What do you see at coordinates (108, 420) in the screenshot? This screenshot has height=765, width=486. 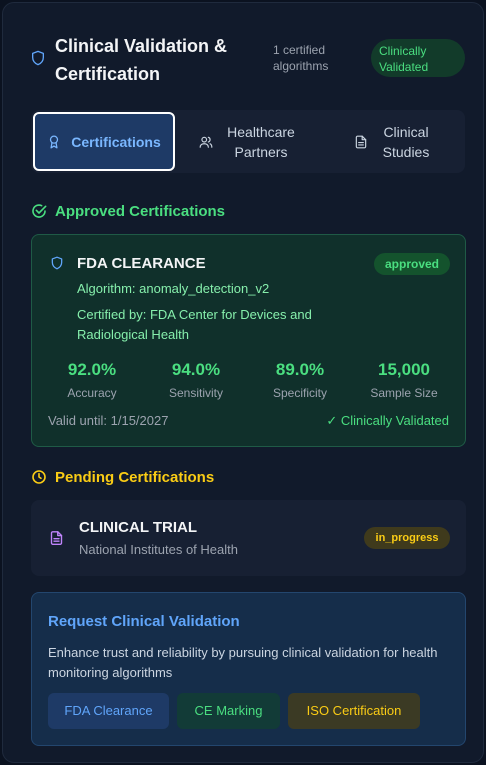 I see `valid-until: Valid until: 1/15/2027` at bounding box center [108, 420].